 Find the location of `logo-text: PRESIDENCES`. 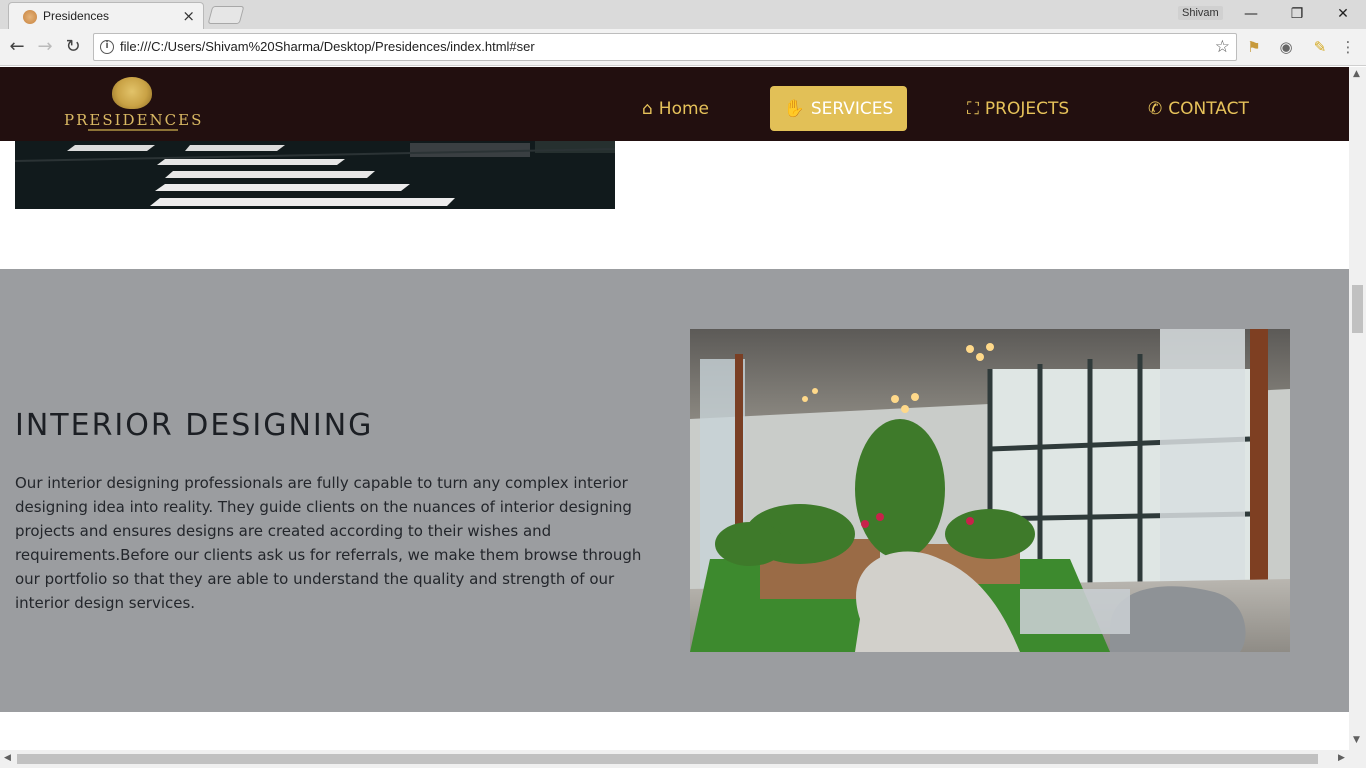

logo-text: PRESIDENCES is located at coordinates (134, 120).